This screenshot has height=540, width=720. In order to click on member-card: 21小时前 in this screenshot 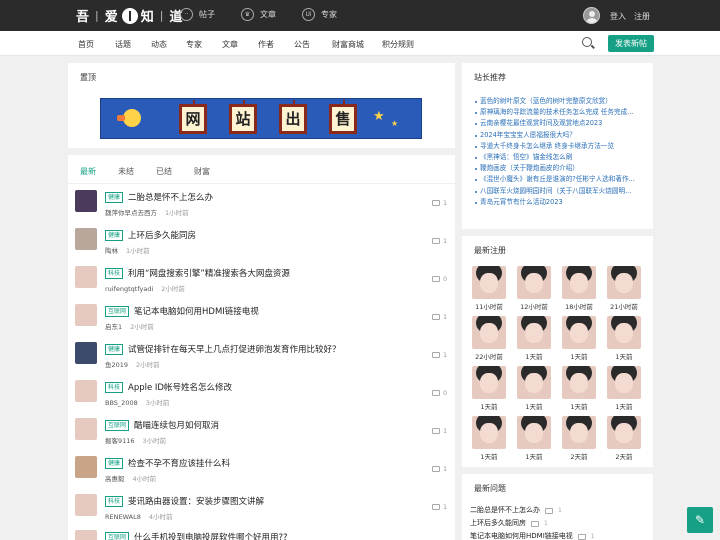, I will do `click(624, 288)`.